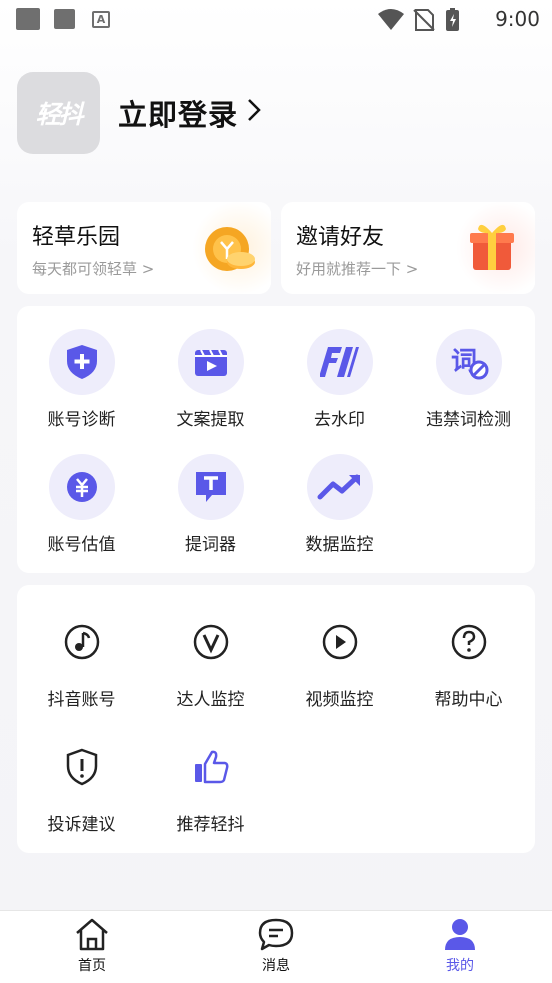 This screenshot has height=983, width=552. What do you see at coordinates (210, 545) in the screenshot?
I see `tool-label: 提词器` at bounding box center [210, 545].